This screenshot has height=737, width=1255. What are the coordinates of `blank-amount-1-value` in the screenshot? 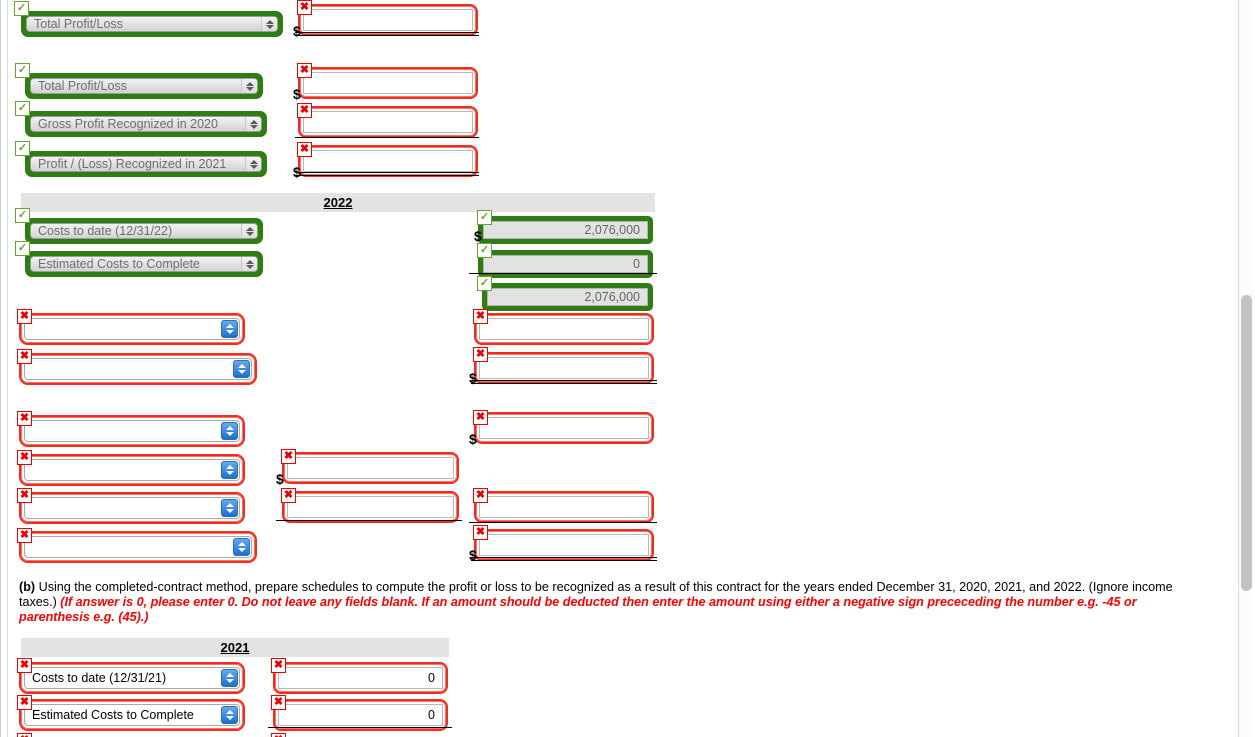 It's located at (564, 329).